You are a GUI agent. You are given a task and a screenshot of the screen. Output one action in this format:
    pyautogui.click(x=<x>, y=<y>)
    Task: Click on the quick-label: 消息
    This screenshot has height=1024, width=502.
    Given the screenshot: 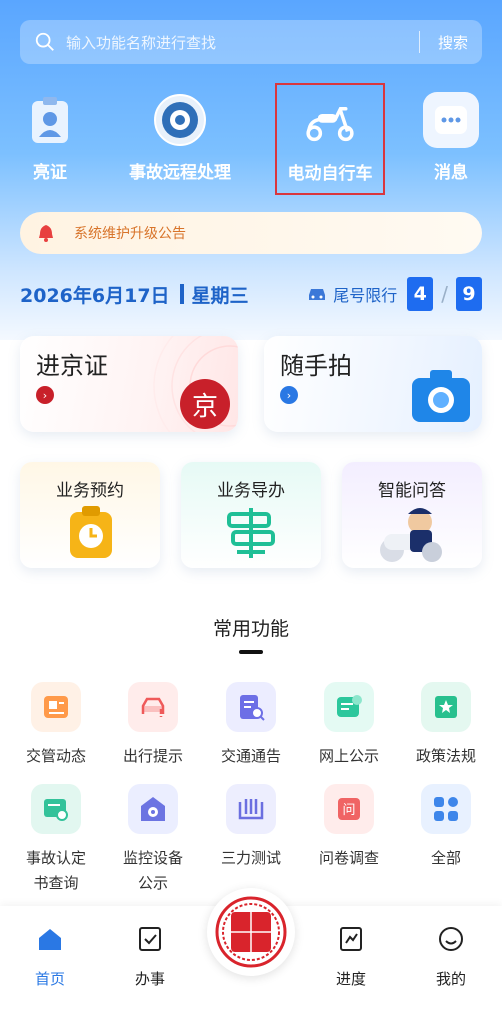 What is the action you would take?
    pyautogui.click(x=451, y=173)
    